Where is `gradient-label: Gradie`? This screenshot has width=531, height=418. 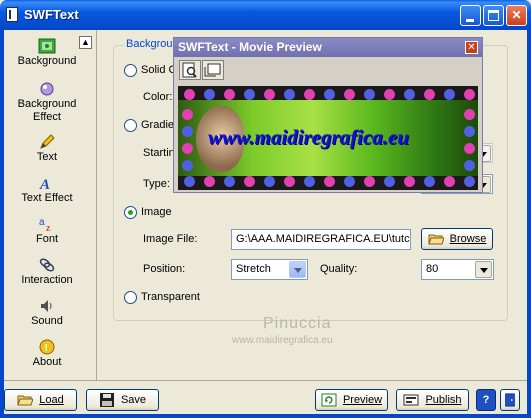
gradient-label: Gradie is located at coordinates (158, 125).